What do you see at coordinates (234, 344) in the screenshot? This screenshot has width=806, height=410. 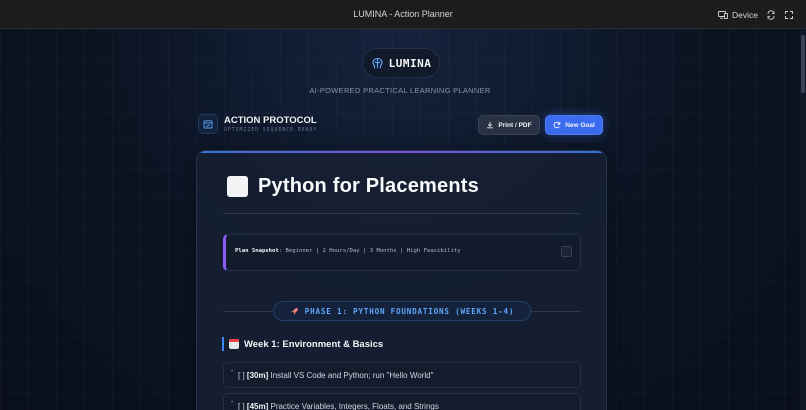 I see `calendar-icon` at bounding box center [234, 344].